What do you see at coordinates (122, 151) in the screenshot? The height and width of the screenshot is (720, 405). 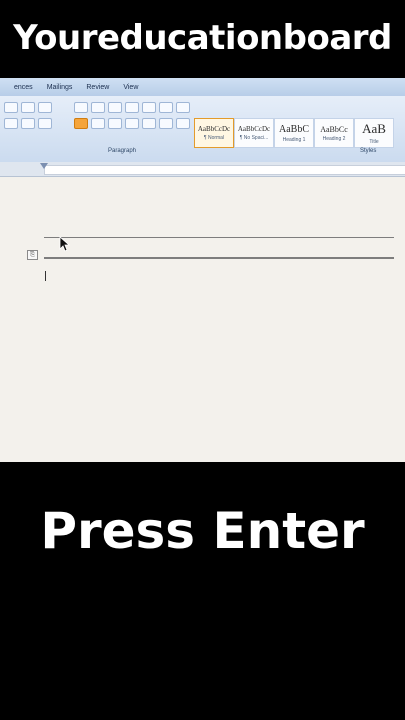 I see `paragraph-group-label: Paragraph` at bounding box center [122, 151].